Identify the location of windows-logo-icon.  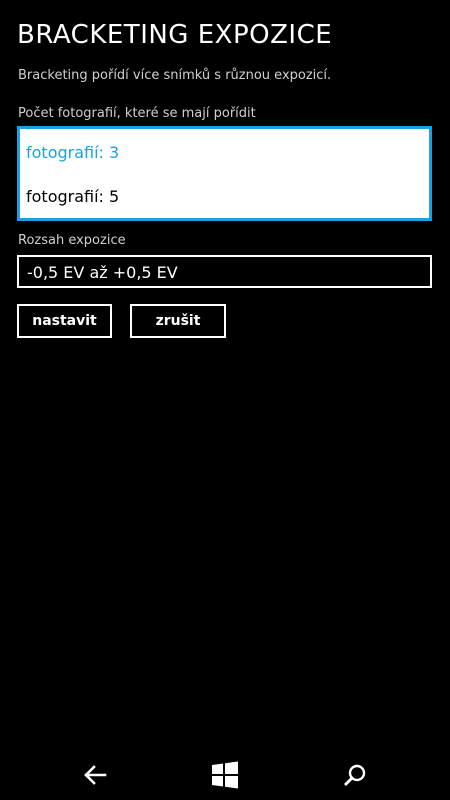
(225, 775).